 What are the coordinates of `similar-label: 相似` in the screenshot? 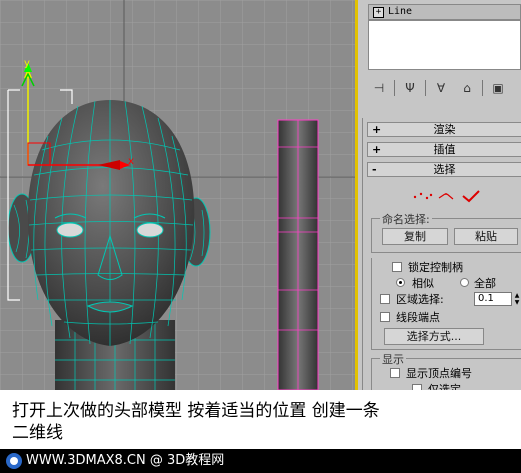 It's located at (423, 283).